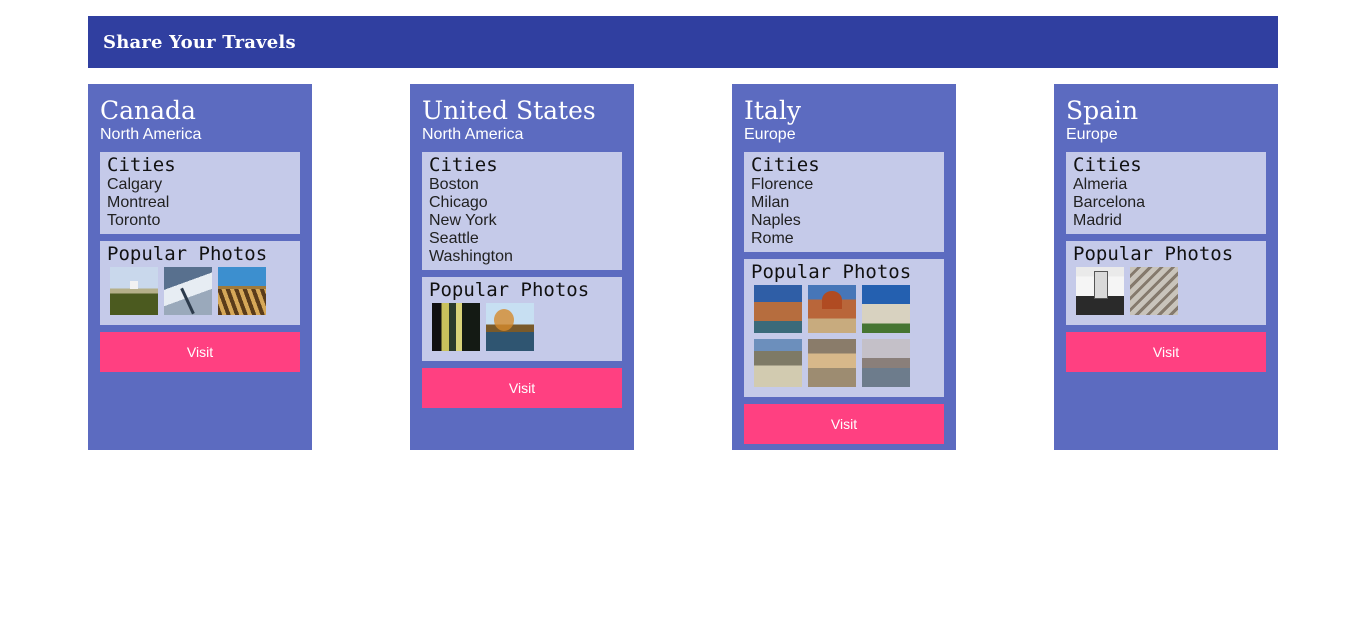 This screenshot has width=1366, height=637. Describe the element at coordinates (200, 193) in the screenshot. I see `cities-panel: Cities Calgary Montreal Toronto` at that location.